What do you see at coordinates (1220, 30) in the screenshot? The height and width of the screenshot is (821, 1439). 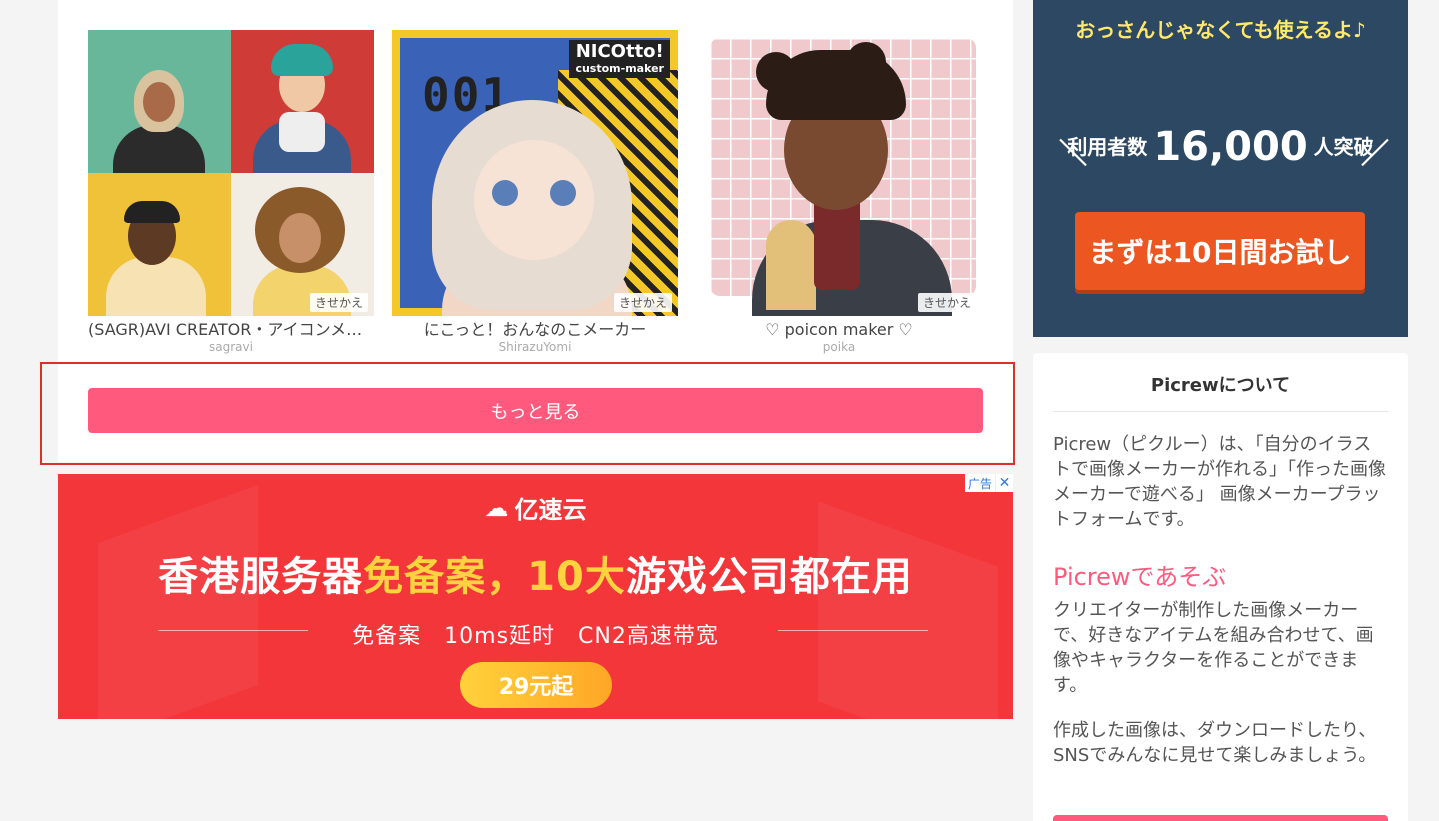 I see `sidebar-ad-tagline: おっさんじゃなくても使えるよ♪` at bounding box center [1220, 30].